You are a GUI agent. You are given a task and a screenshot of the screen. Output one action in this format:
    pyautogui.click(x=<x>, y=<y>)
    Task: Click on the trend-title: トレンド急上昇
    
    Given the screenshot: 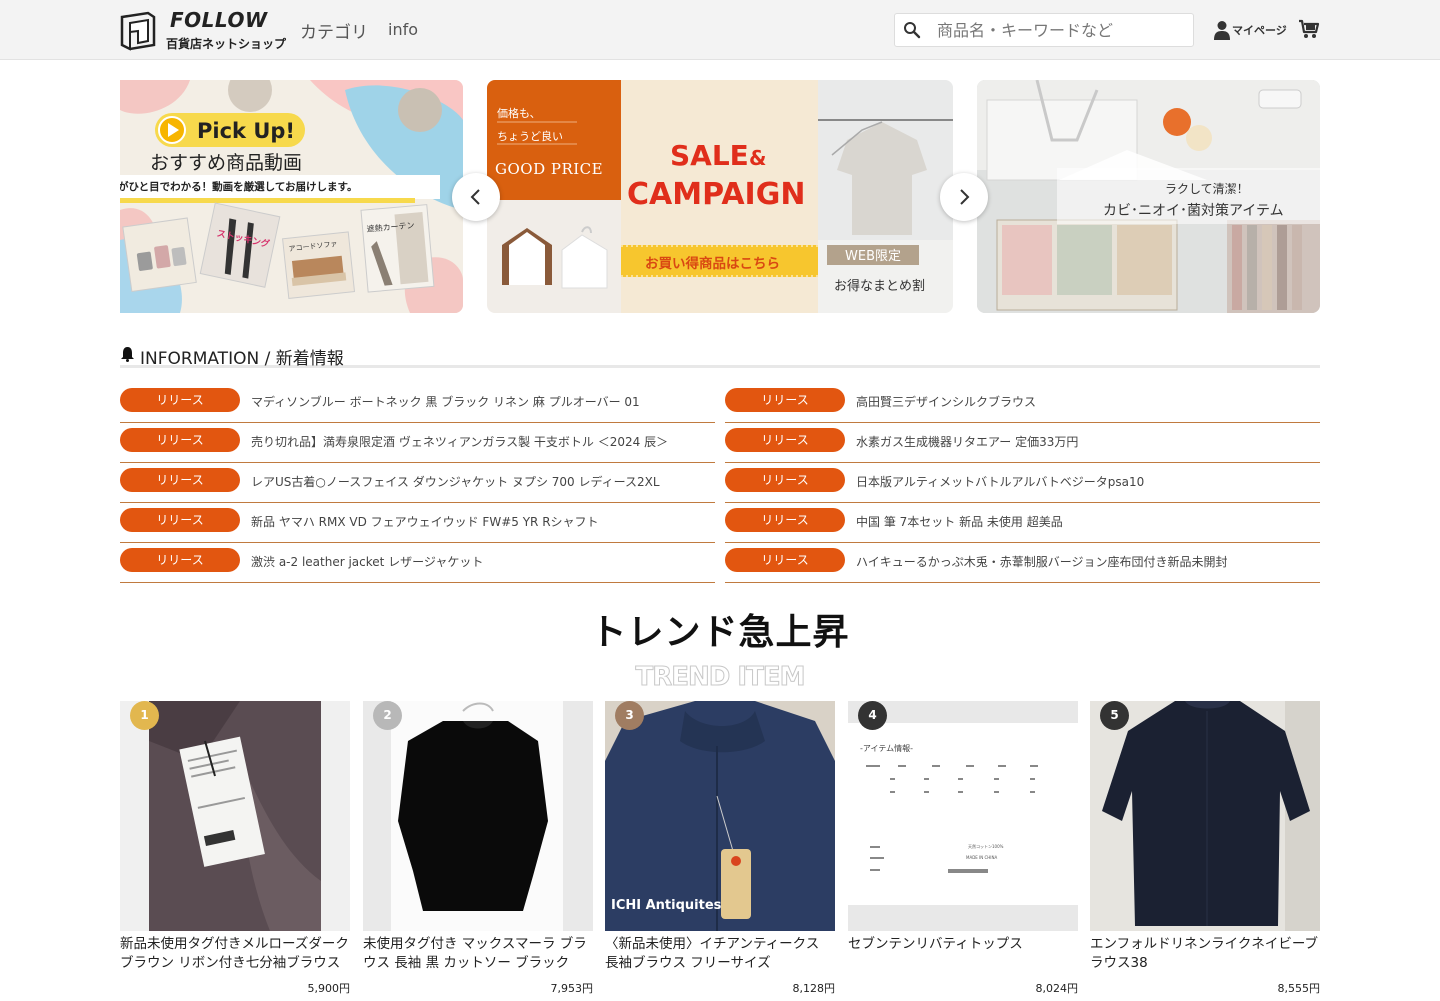 What is the action you would take?
    pyautogui.click(x=720, y=632)
    